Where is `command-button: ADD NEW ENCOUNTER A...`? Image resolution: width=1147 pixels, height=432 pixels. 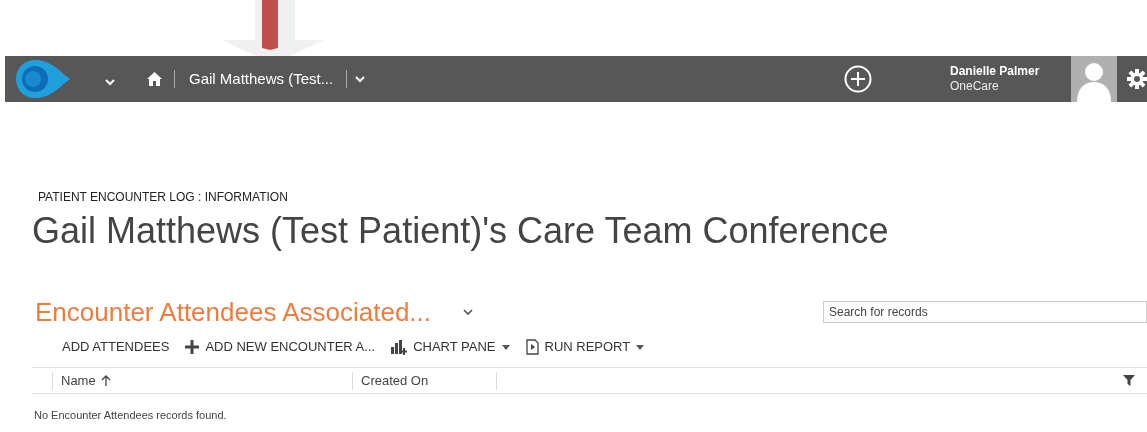
command-button: ADD NEW ENCOUNTER A... is located at coordinates (280, 347).